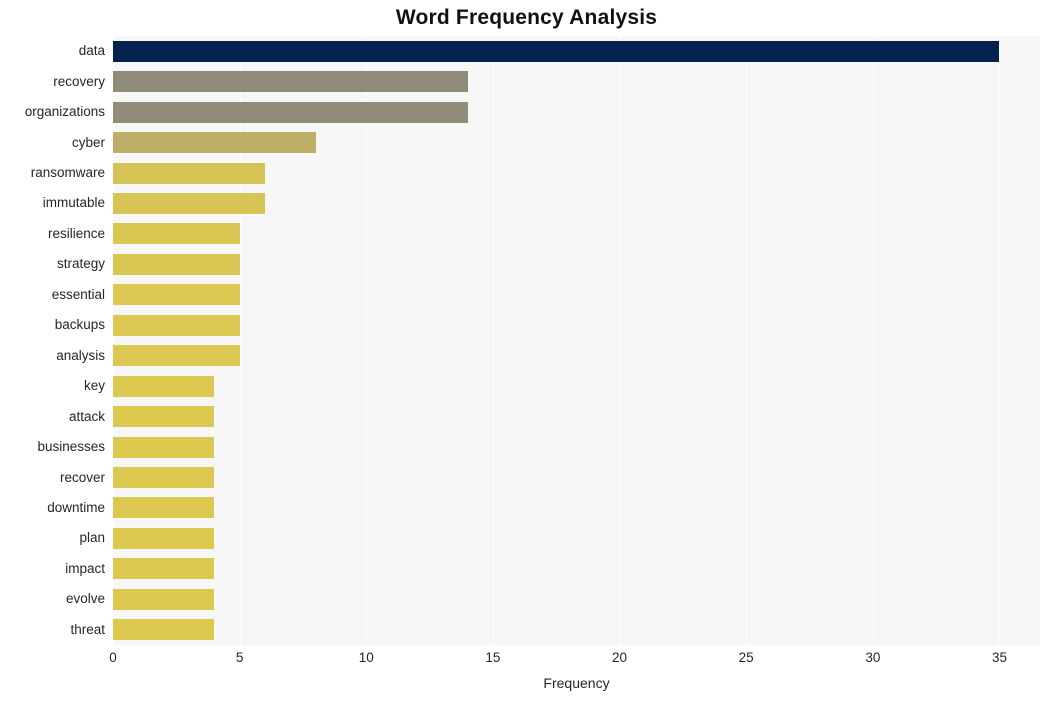  What do you see at coordinates (164, 599) in the screenshot?
I see `bar-evolve` at bounding box center [164, 599].